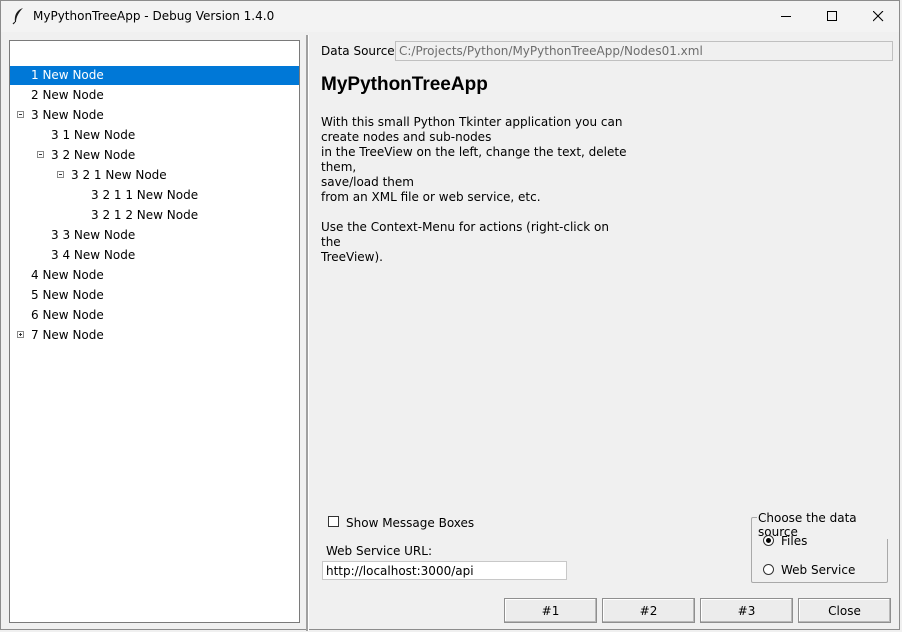  I want to click on tree-node: 7 New Node, so click(154, 335).